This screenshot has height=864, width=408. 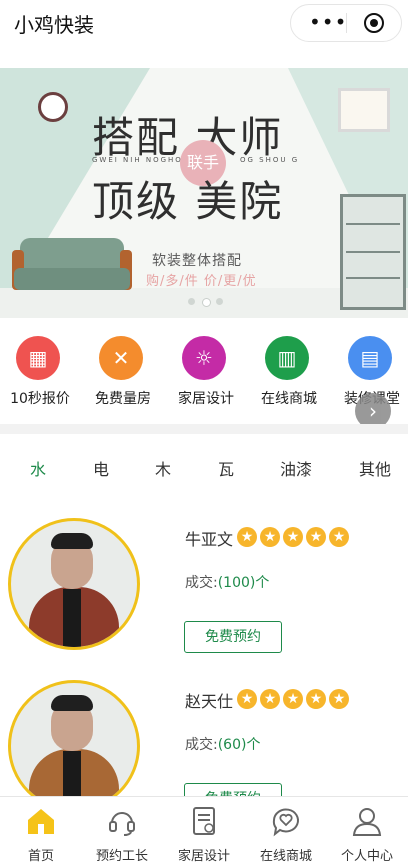 I want to click on picture-frame-decor, so click(x=364, y=110).